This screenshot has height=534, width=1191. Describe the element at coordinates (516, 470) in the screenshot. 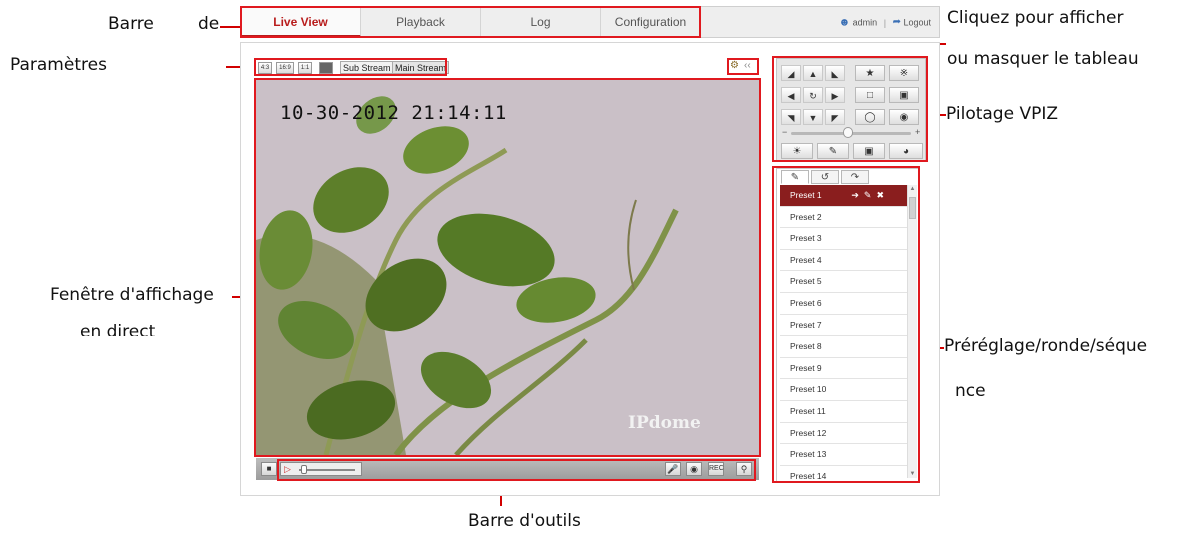

I see `highlight-toolbar` at that location.